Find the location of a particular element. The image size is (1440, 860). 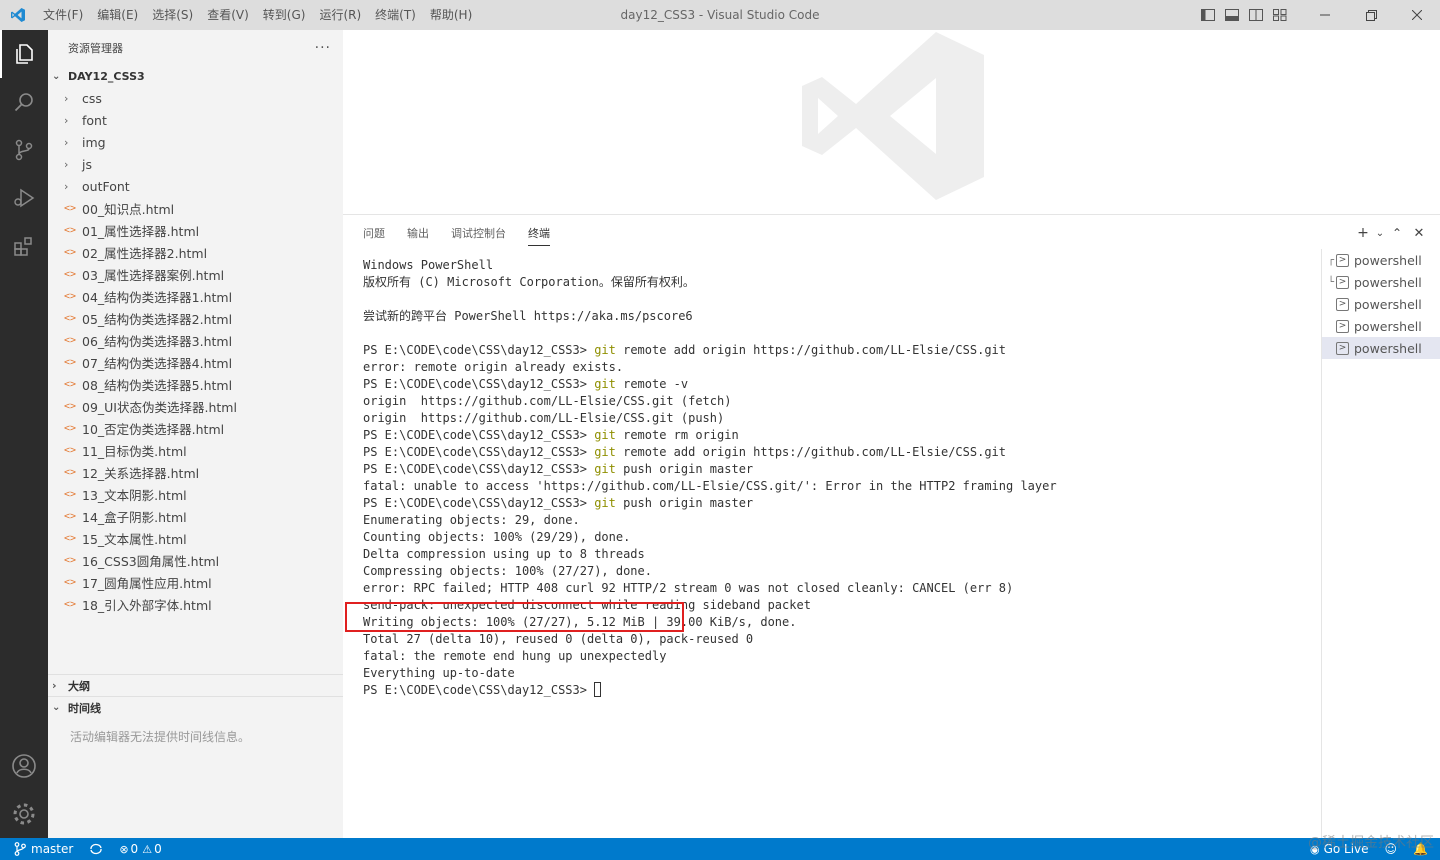

file-item: <> 03_属性选择器案例.html is located at coordinates (195, 274).